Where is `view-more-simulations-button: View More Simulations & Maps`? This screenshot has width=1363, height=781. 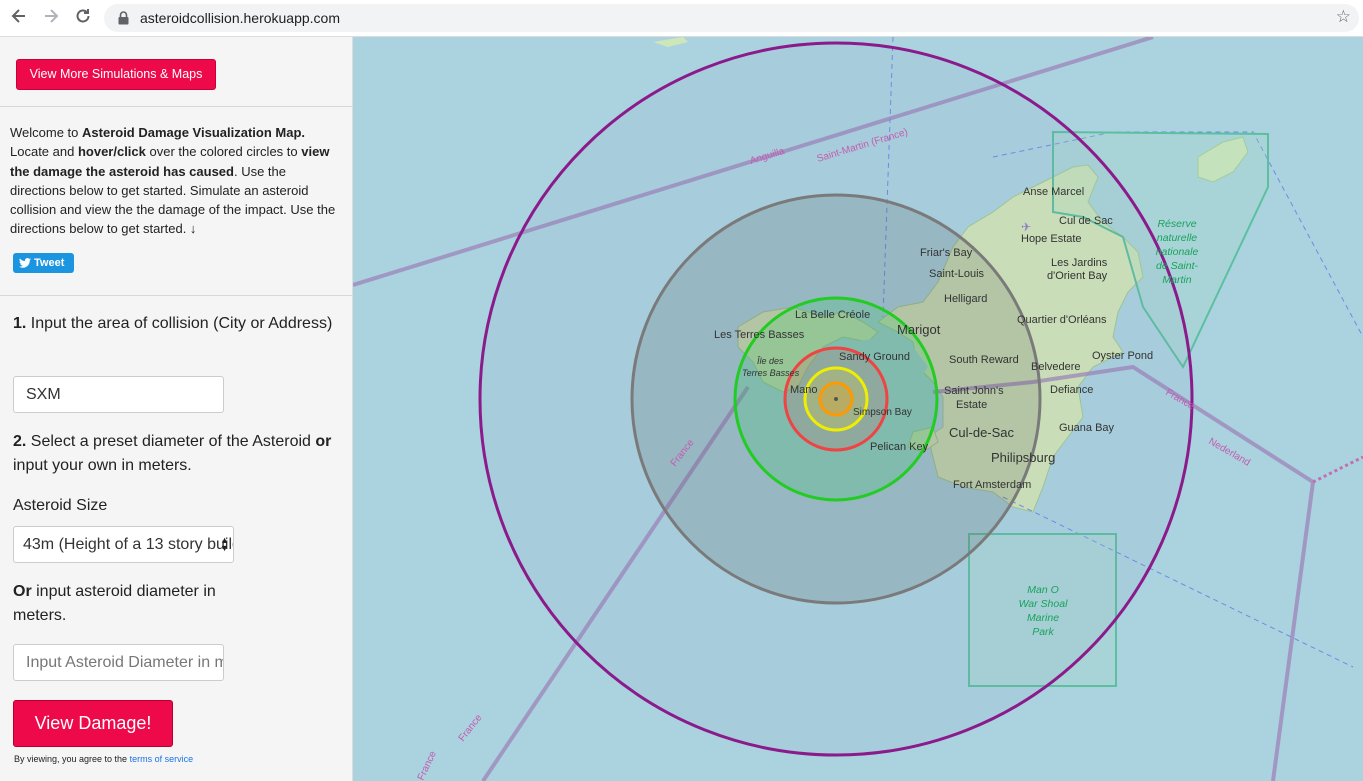 view-more-simulations-button: View More Simulations & Maps is located at coordinates (116, 74).